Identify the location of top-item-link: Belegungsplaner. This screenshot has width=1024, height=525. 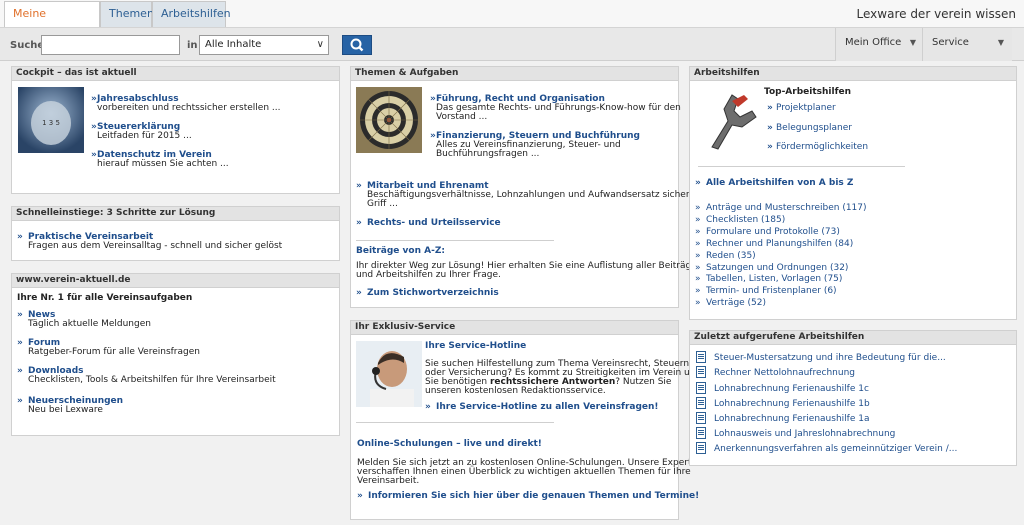
(814, 128).